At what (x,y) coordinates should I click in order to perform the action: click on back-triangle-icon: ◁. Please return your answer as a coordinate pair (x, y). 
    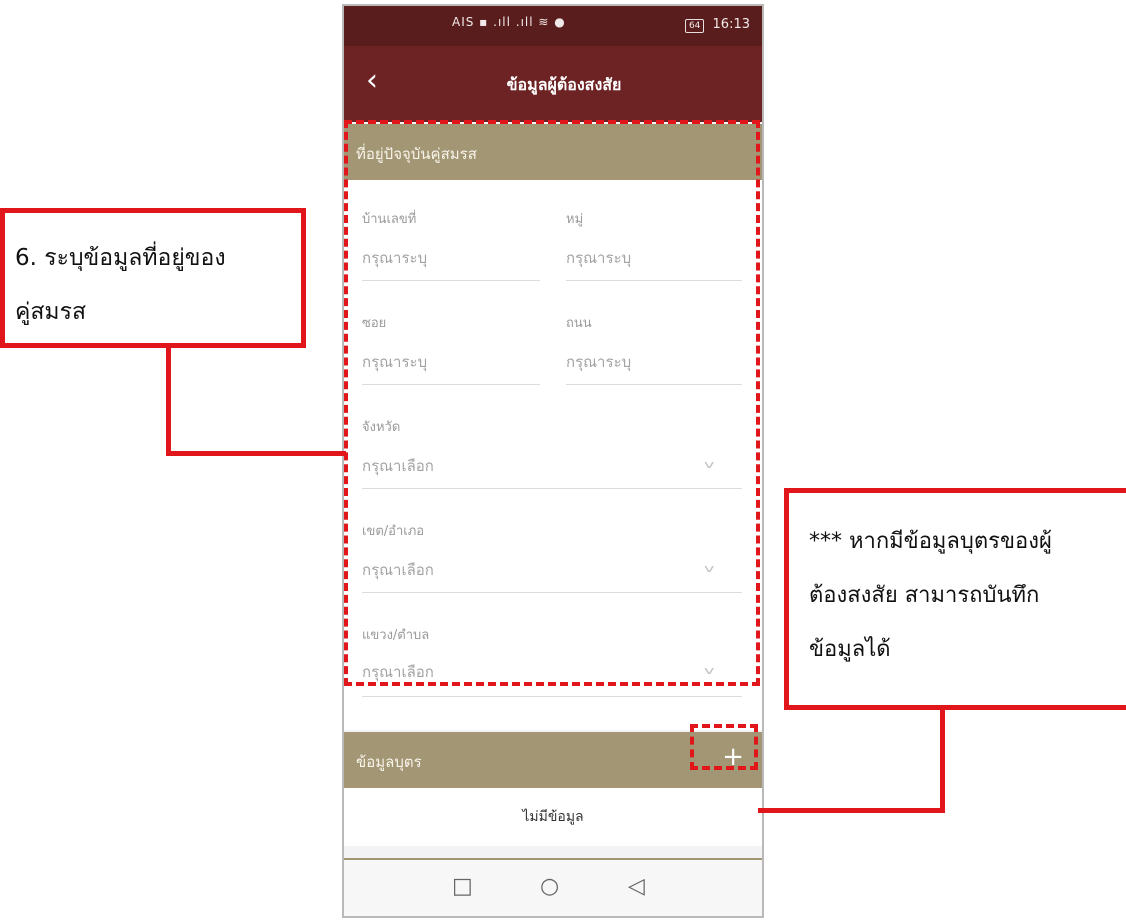
    Looking at the image, I should click on (636, 886).